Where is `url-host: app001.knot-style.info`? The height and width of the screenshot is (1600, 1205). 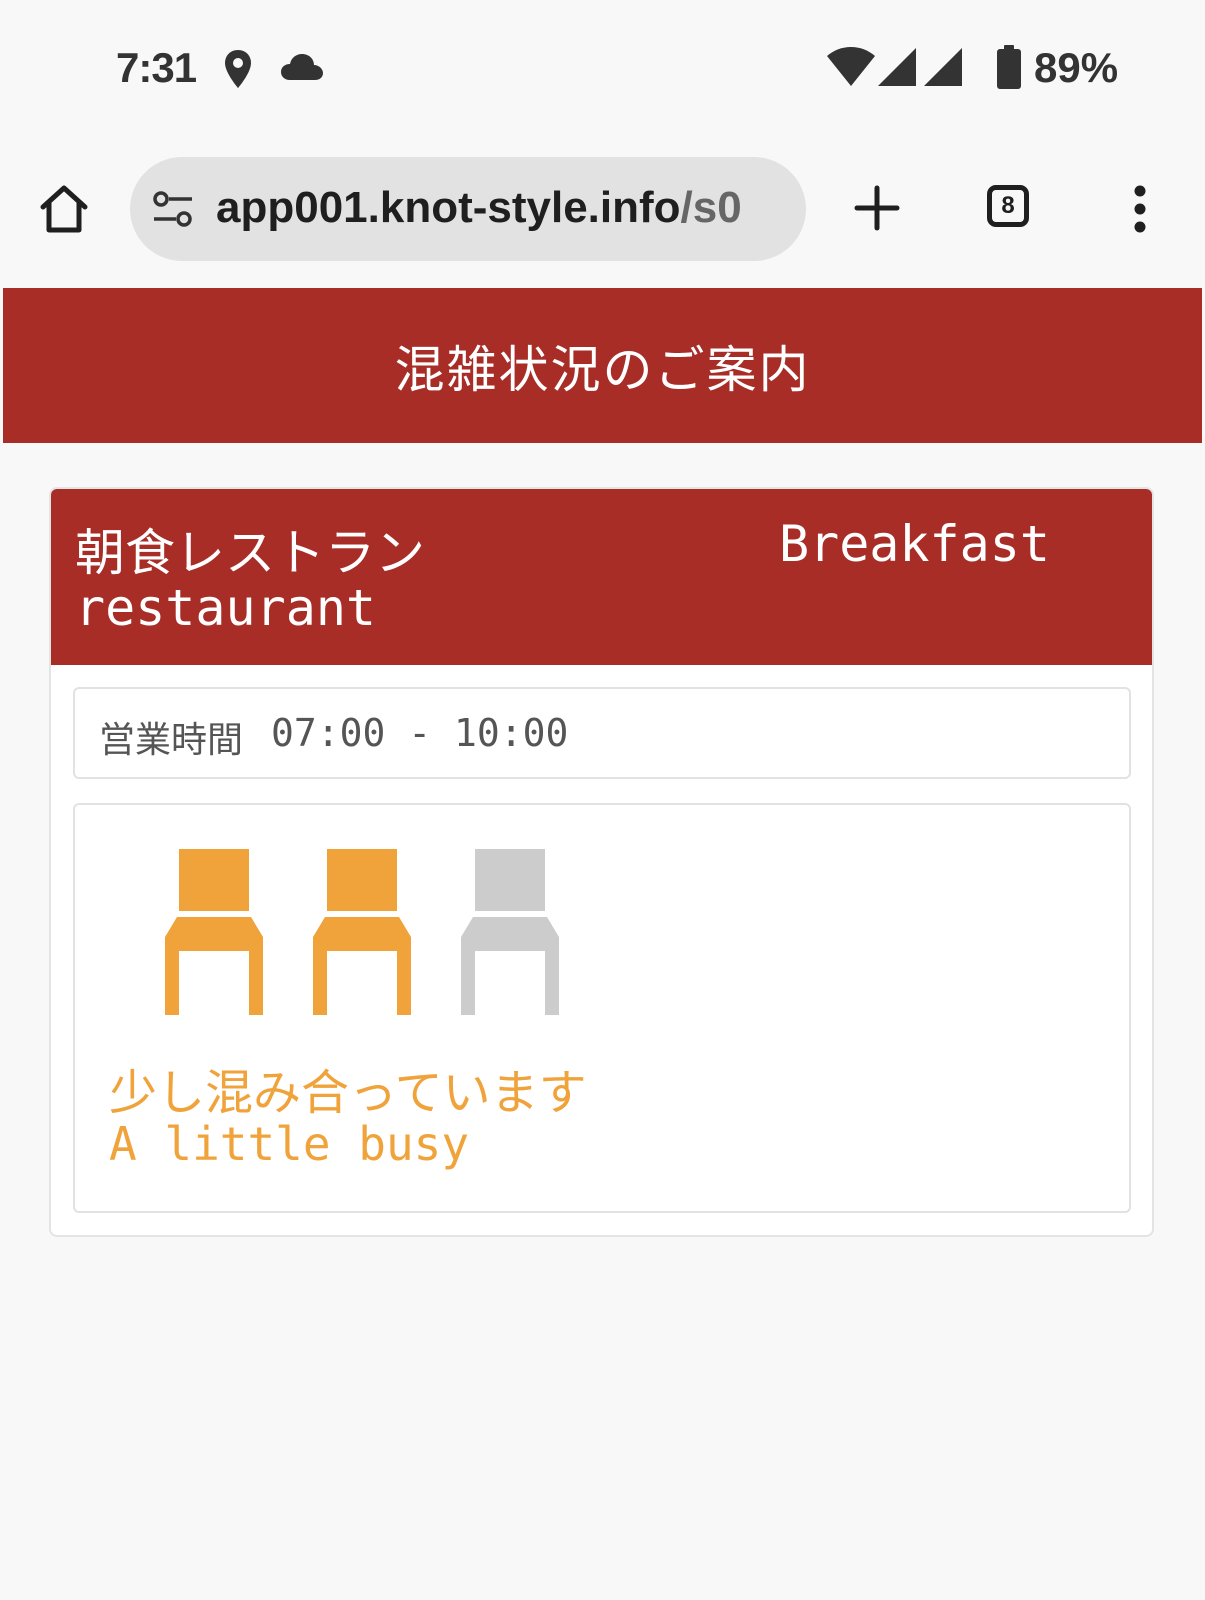 url-host: app001.knot-style.info is located at coordinates (448, 207).